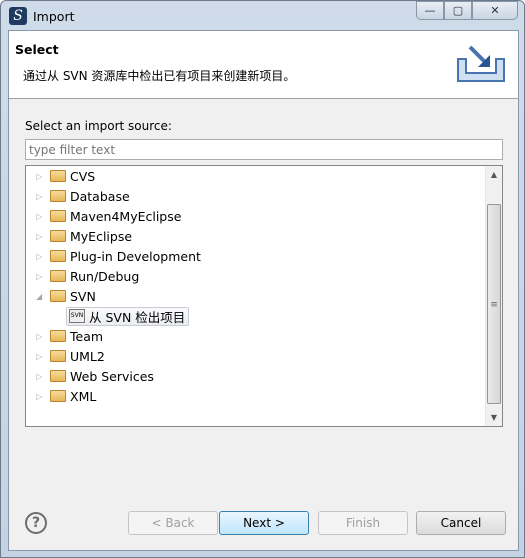  I want to click on window-title: Import, so click(54, 16).